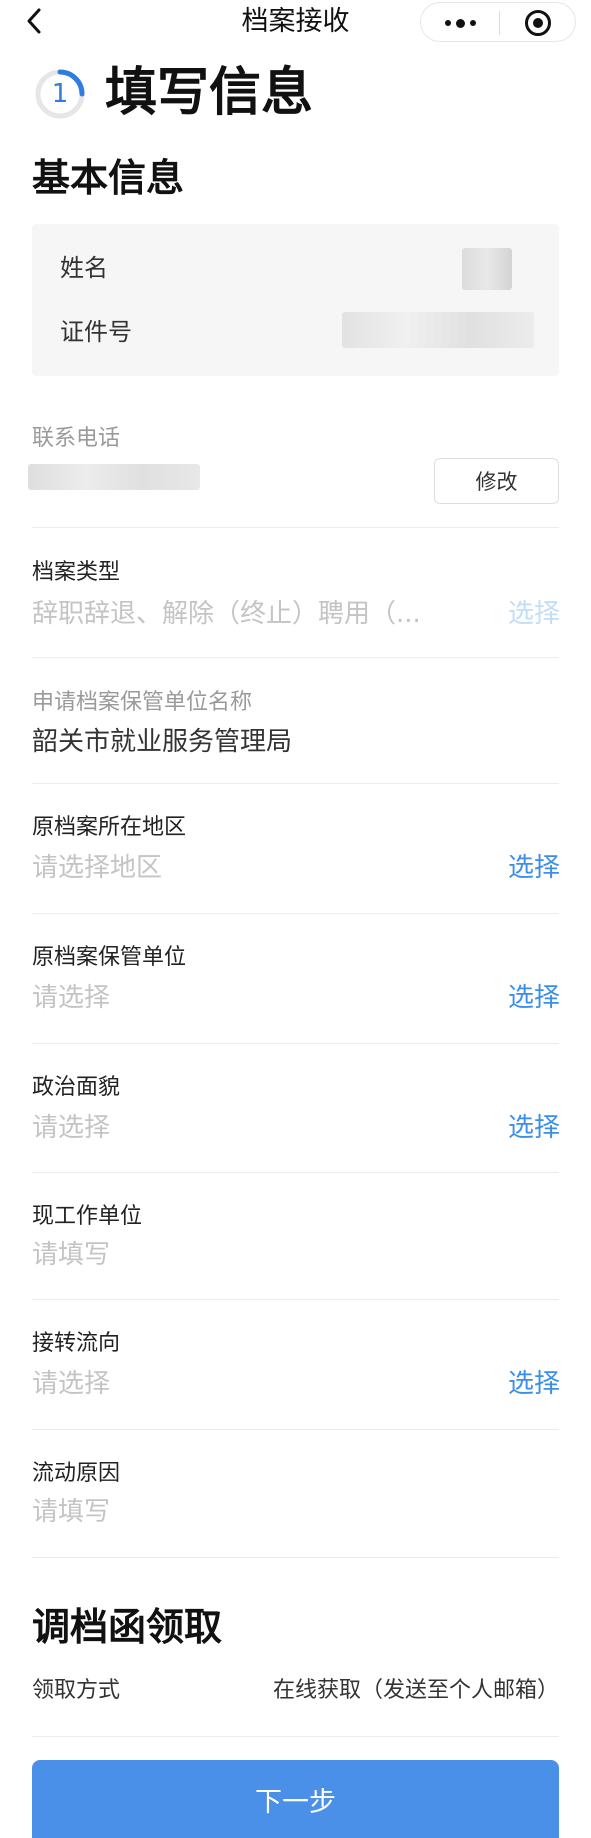 Image resolution: width=591 pixels, height=1838 pixels. What do you see at coordinates (109, 957) in the screenshot?
I see `field-label-original-storage-unit: 原档案保管单位` at bounding box center [109, 957].